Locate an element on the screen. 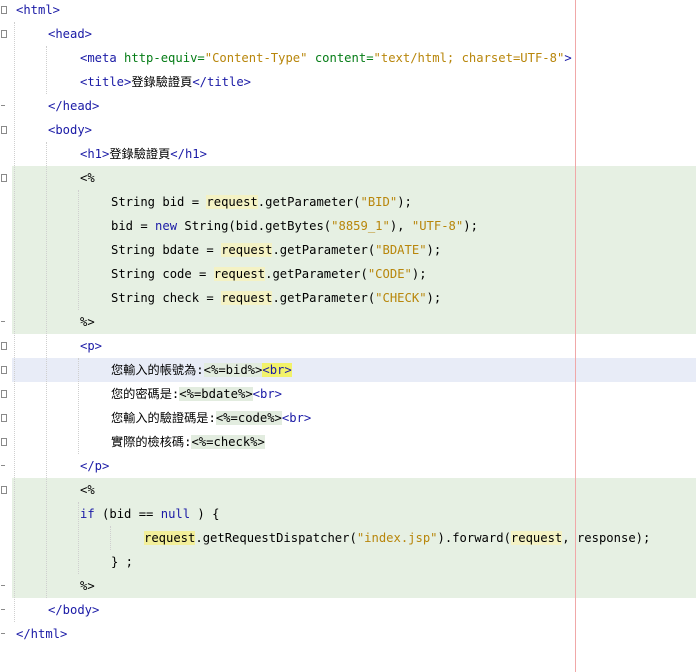 This screenshot has height=672, width=696. attribute-value: "text/html; charset=UTF-8" is located at coordinates (469, 58).